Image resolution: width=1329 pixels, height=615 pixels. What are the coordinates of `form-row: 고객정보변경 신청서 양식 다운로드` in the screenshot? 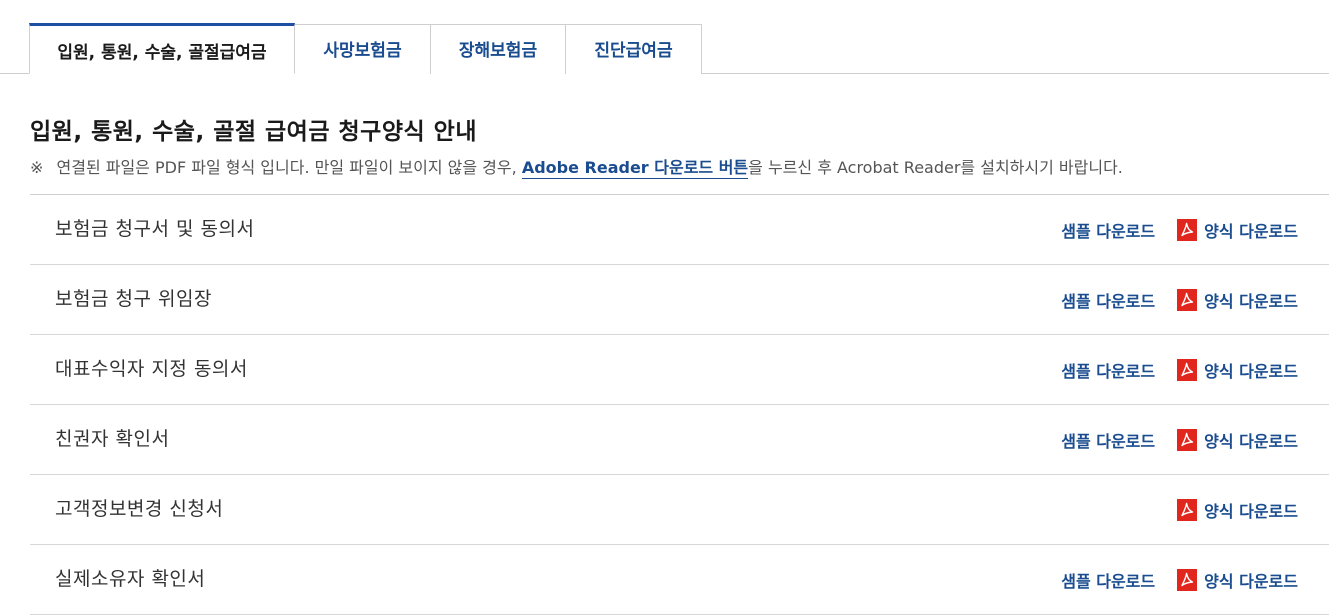 It's located at (679, 510).